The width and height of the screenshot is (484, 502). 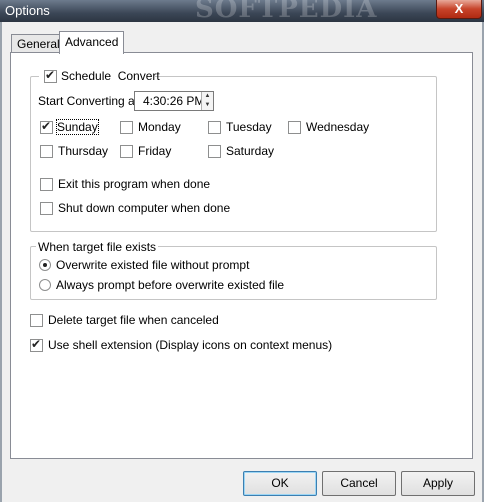 I want to click on ok-button: OK, so click(x=280, y=483).